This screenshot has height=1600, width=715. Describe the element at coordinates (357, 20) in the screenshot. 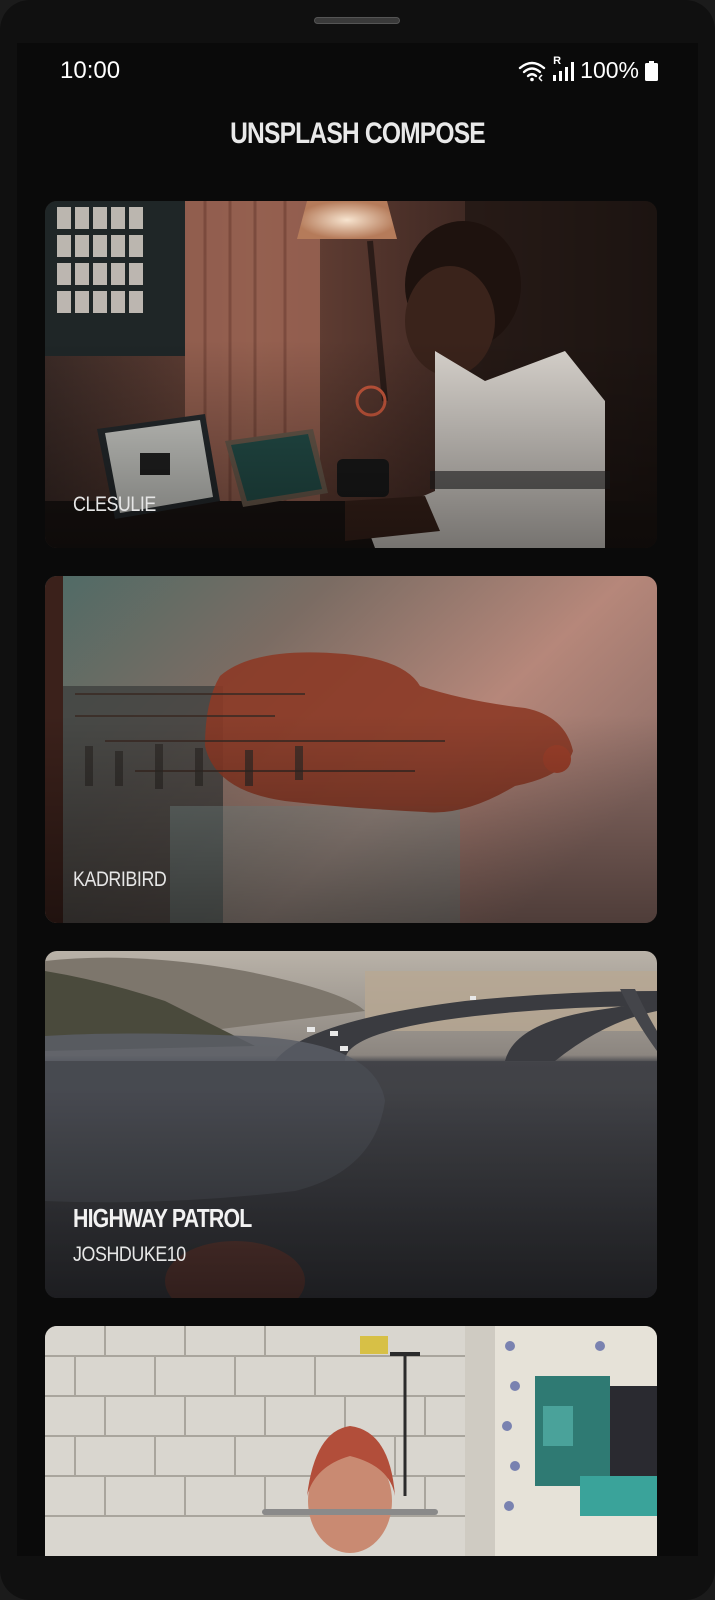

I see `earpiece-speaker` at that location.